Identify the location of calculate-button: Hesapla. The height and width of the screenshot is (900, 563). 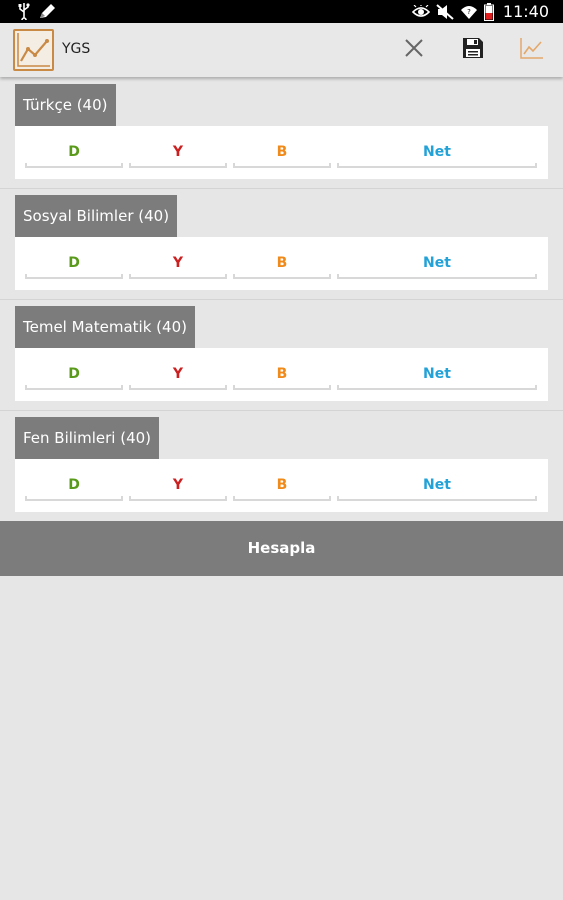
(281, 548).